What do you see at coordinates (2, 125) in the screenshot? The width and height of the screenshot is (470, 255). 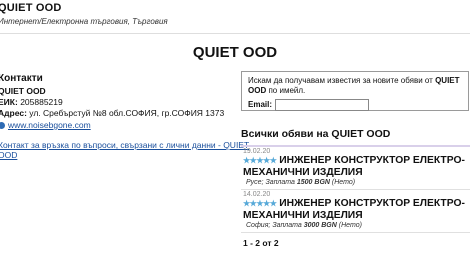 I see `globe-icon` at bounding box center [2, 125].